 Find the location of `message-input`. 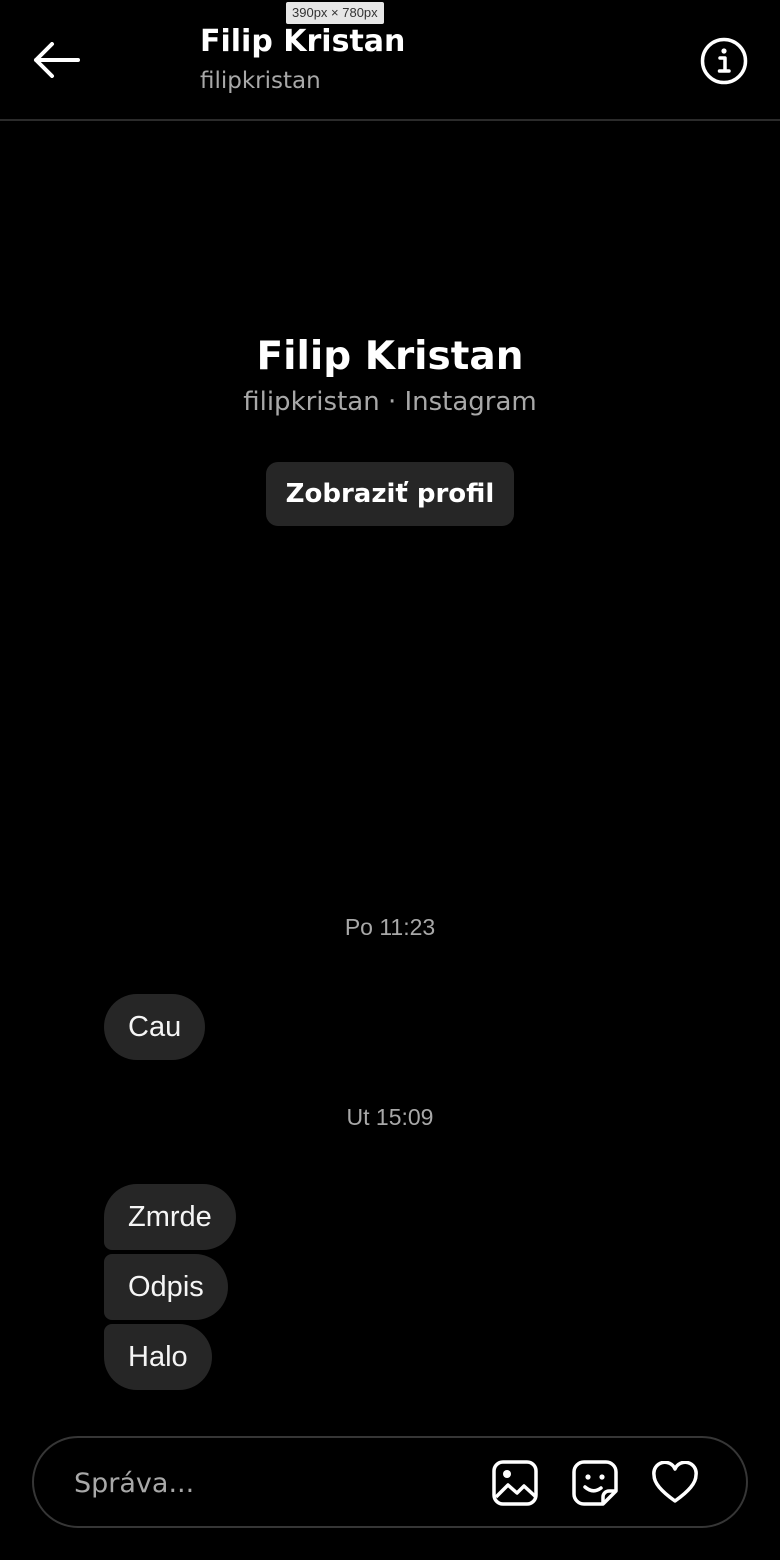

message-input is located at coordinates (274, 1483).